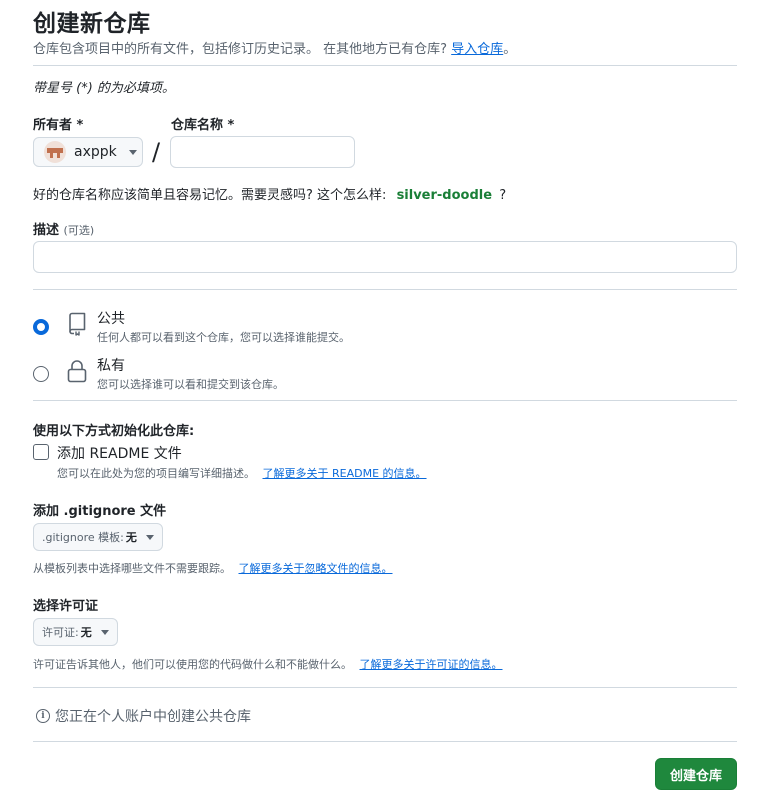 The image size is (769, 790). I want to click on suggested-name-link: silver-doodle, so click(445, 195).